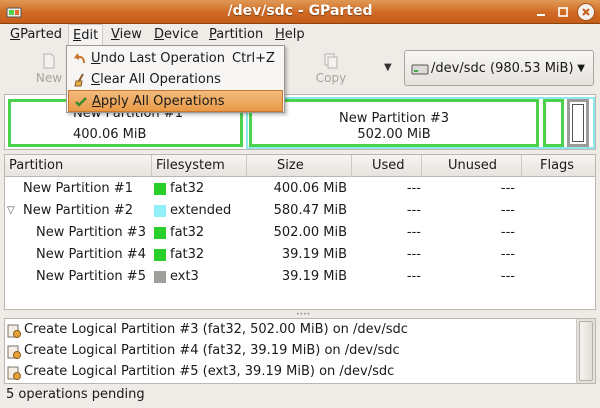  Describe the element at coordinates (75, 394) in the screenshot. I see `status-bar: 5 operations pending` at that location.